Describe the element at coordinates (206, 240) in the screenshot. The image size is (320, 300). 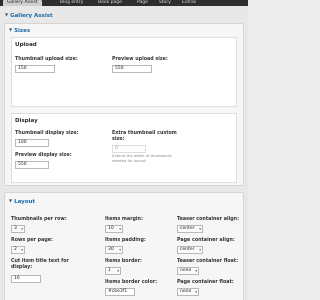
I see `page-container-align-label: Page container align:` at that location.